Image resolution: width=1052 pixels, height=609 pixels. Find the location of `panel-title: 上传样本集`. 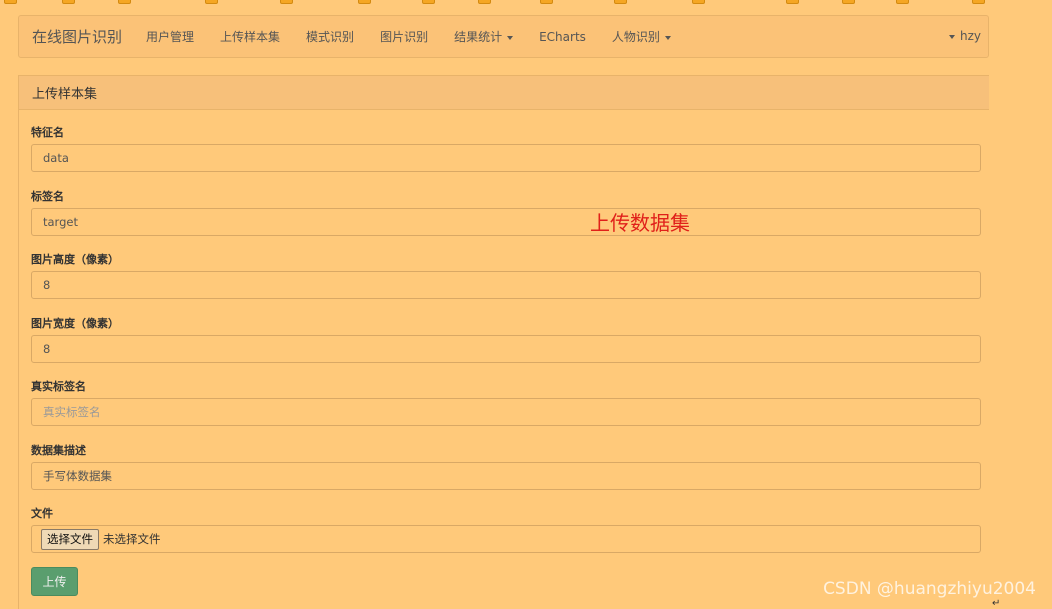

panel-title: 上传样本集 is located at coordinates (504, 93).